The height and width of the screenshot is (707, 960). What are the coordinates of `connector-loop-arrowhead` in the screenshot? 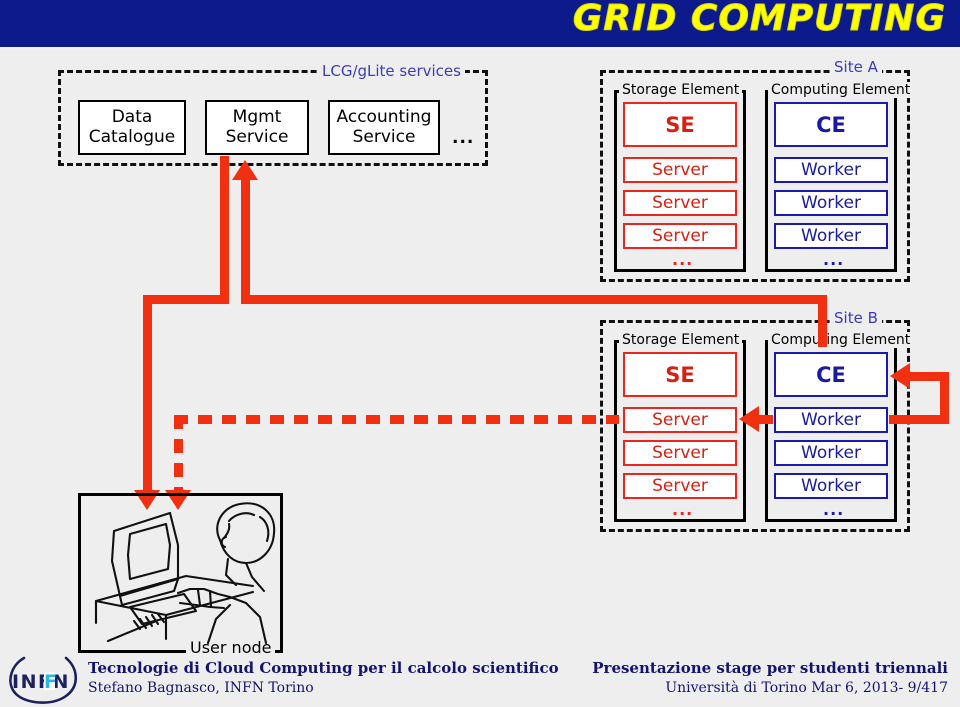 It's located at (900, 376).